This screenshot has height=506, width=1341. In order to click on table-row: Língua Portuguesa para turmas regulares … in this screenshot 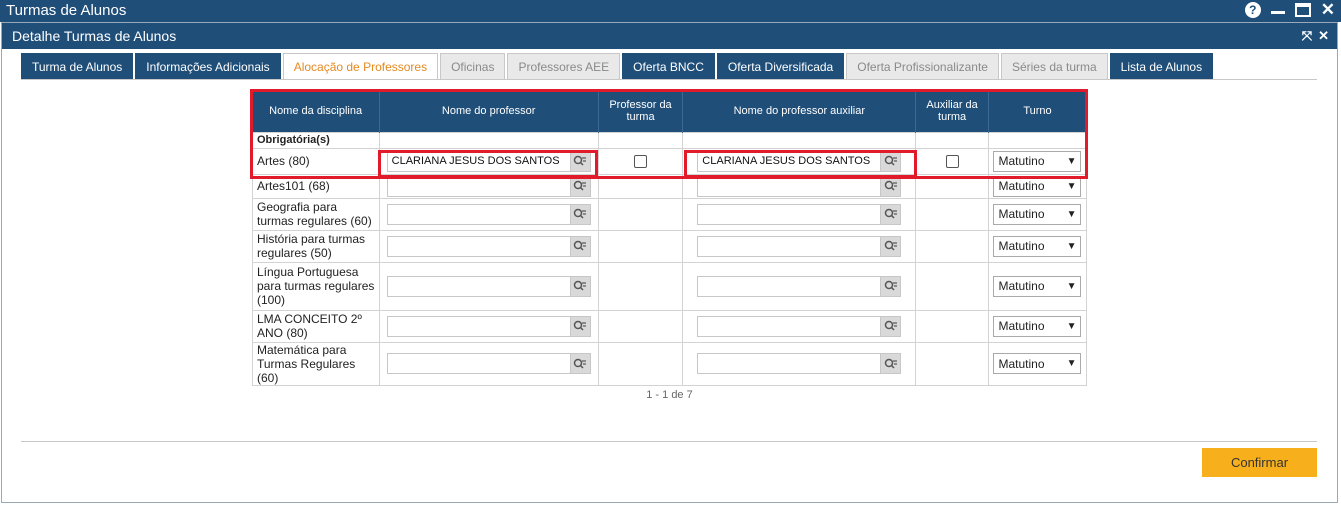, I will do `click(670, 286)`.